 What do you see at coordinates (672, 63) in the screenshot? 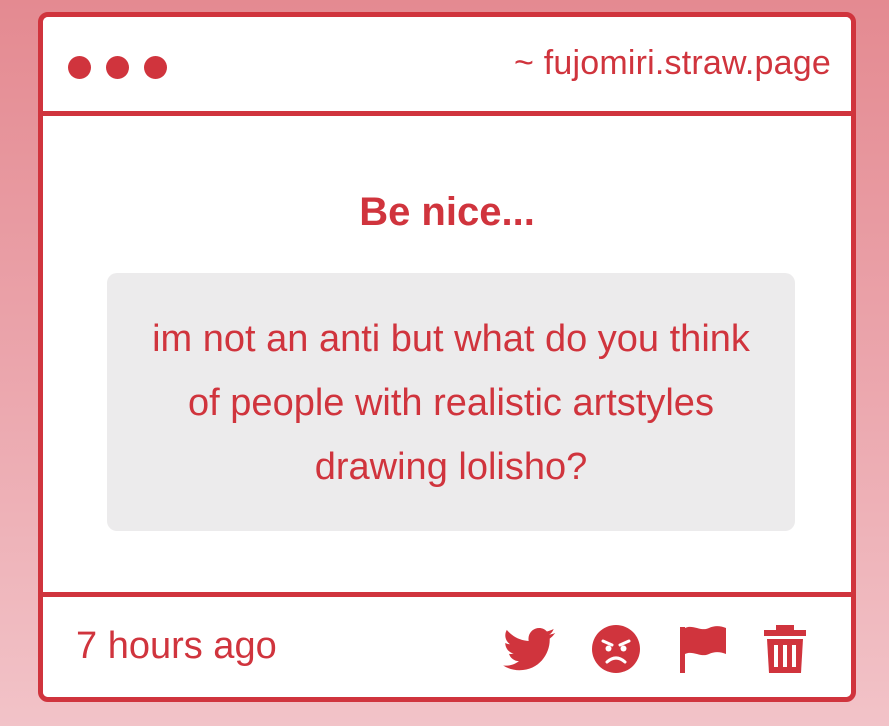
I see `site-url: ~ fujomiri.straw.page` at bounding box center [672, 63].